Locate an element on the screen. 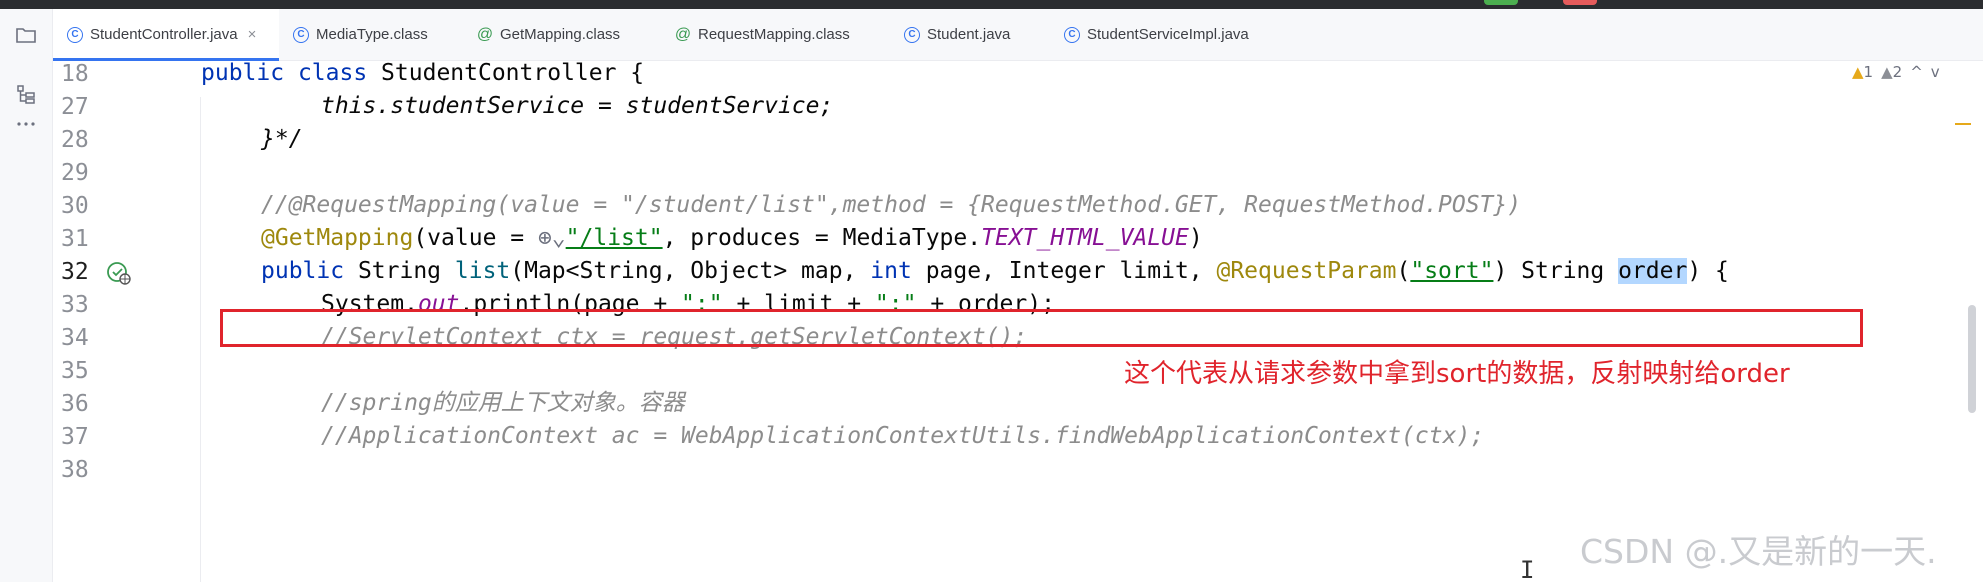 The height and width of the screenshot is (584, 1983). code-line-28: }*/ is located at coordinates (282, 139).